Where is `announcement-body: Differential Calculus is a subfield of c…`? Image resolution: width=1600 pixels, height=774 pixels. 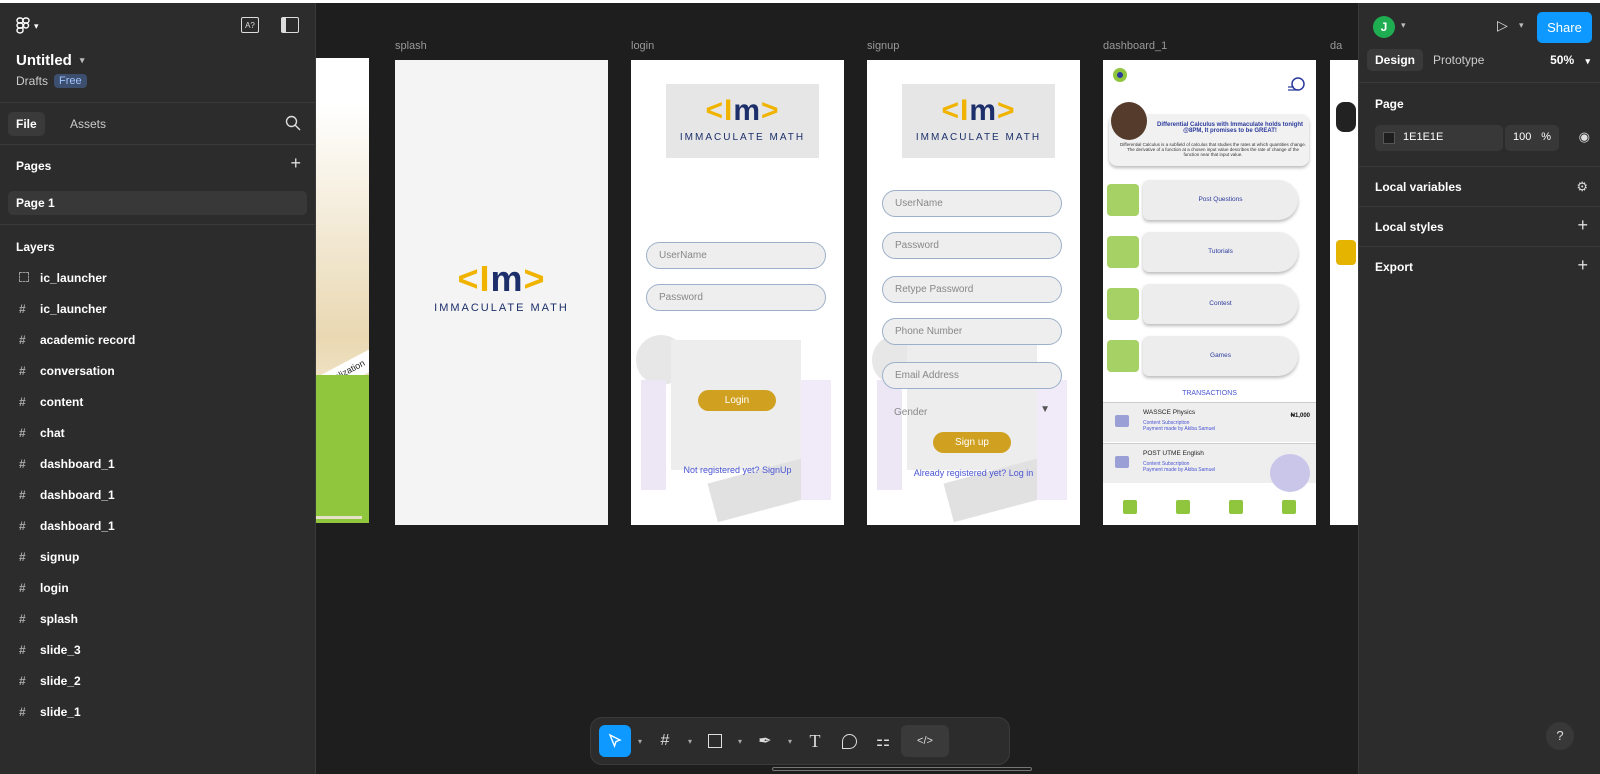 announcement-body: Differential Calculus is a subfield of c… is located at coordinates (1213, 149).